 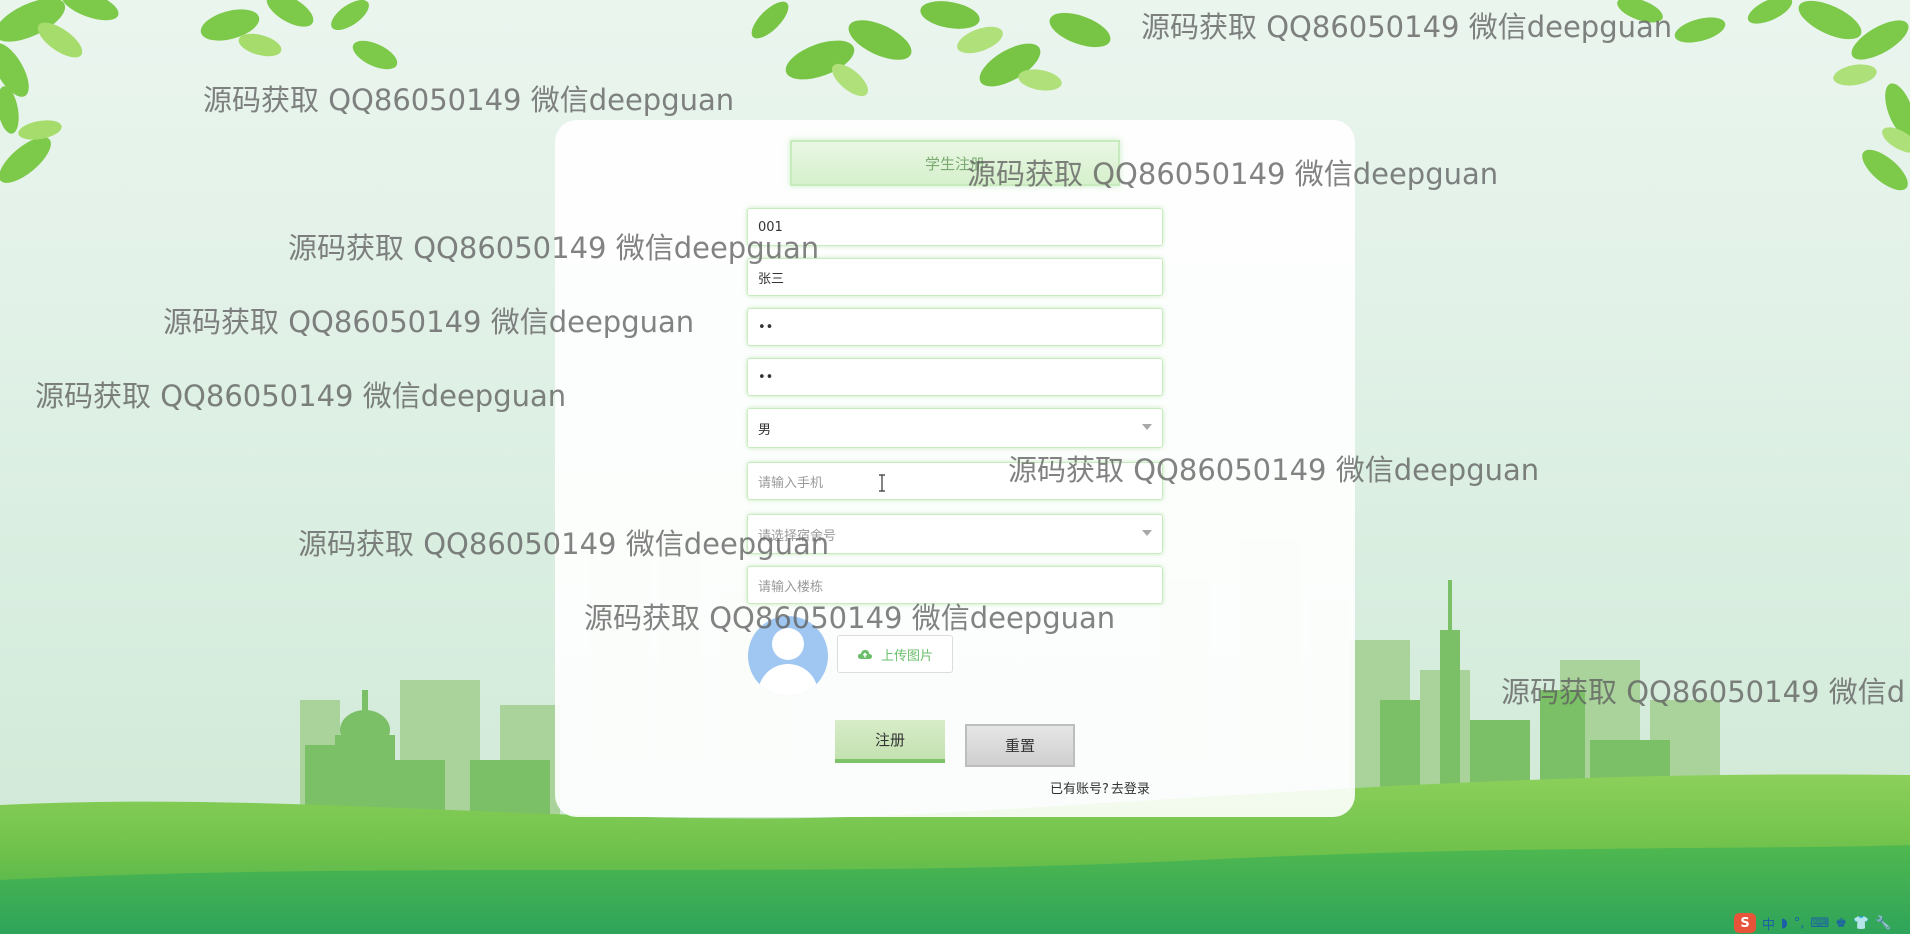 What do you see at coordinates (1703, 692) in the screenshot?
I see `watermark-text: 源码获取 QQ86050149 微信d` at bounding box center [1703, 692].